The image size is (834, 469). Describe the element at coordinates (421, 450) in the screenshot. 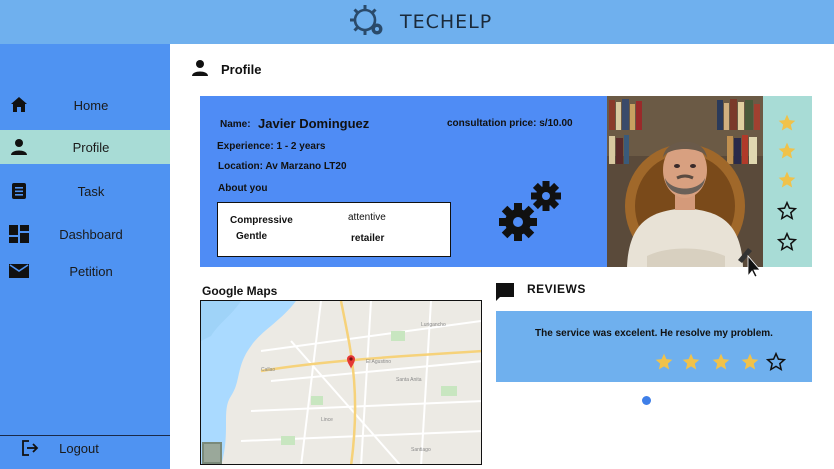

I see `svg-text: Santiago` at that location.